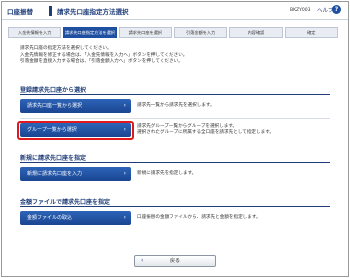 This screenshot has width=350, height=278. I want to click on new-account-description: 新規に請求先を指定します。, so click(167, 173).